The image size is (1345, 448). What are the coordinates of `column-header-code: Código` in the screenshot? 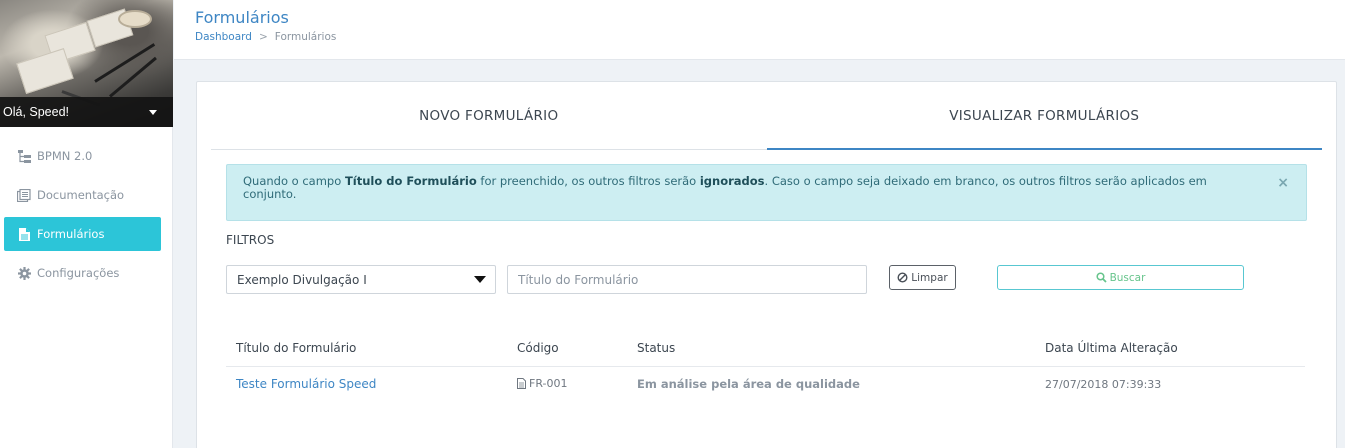 It's located at (567, 349).